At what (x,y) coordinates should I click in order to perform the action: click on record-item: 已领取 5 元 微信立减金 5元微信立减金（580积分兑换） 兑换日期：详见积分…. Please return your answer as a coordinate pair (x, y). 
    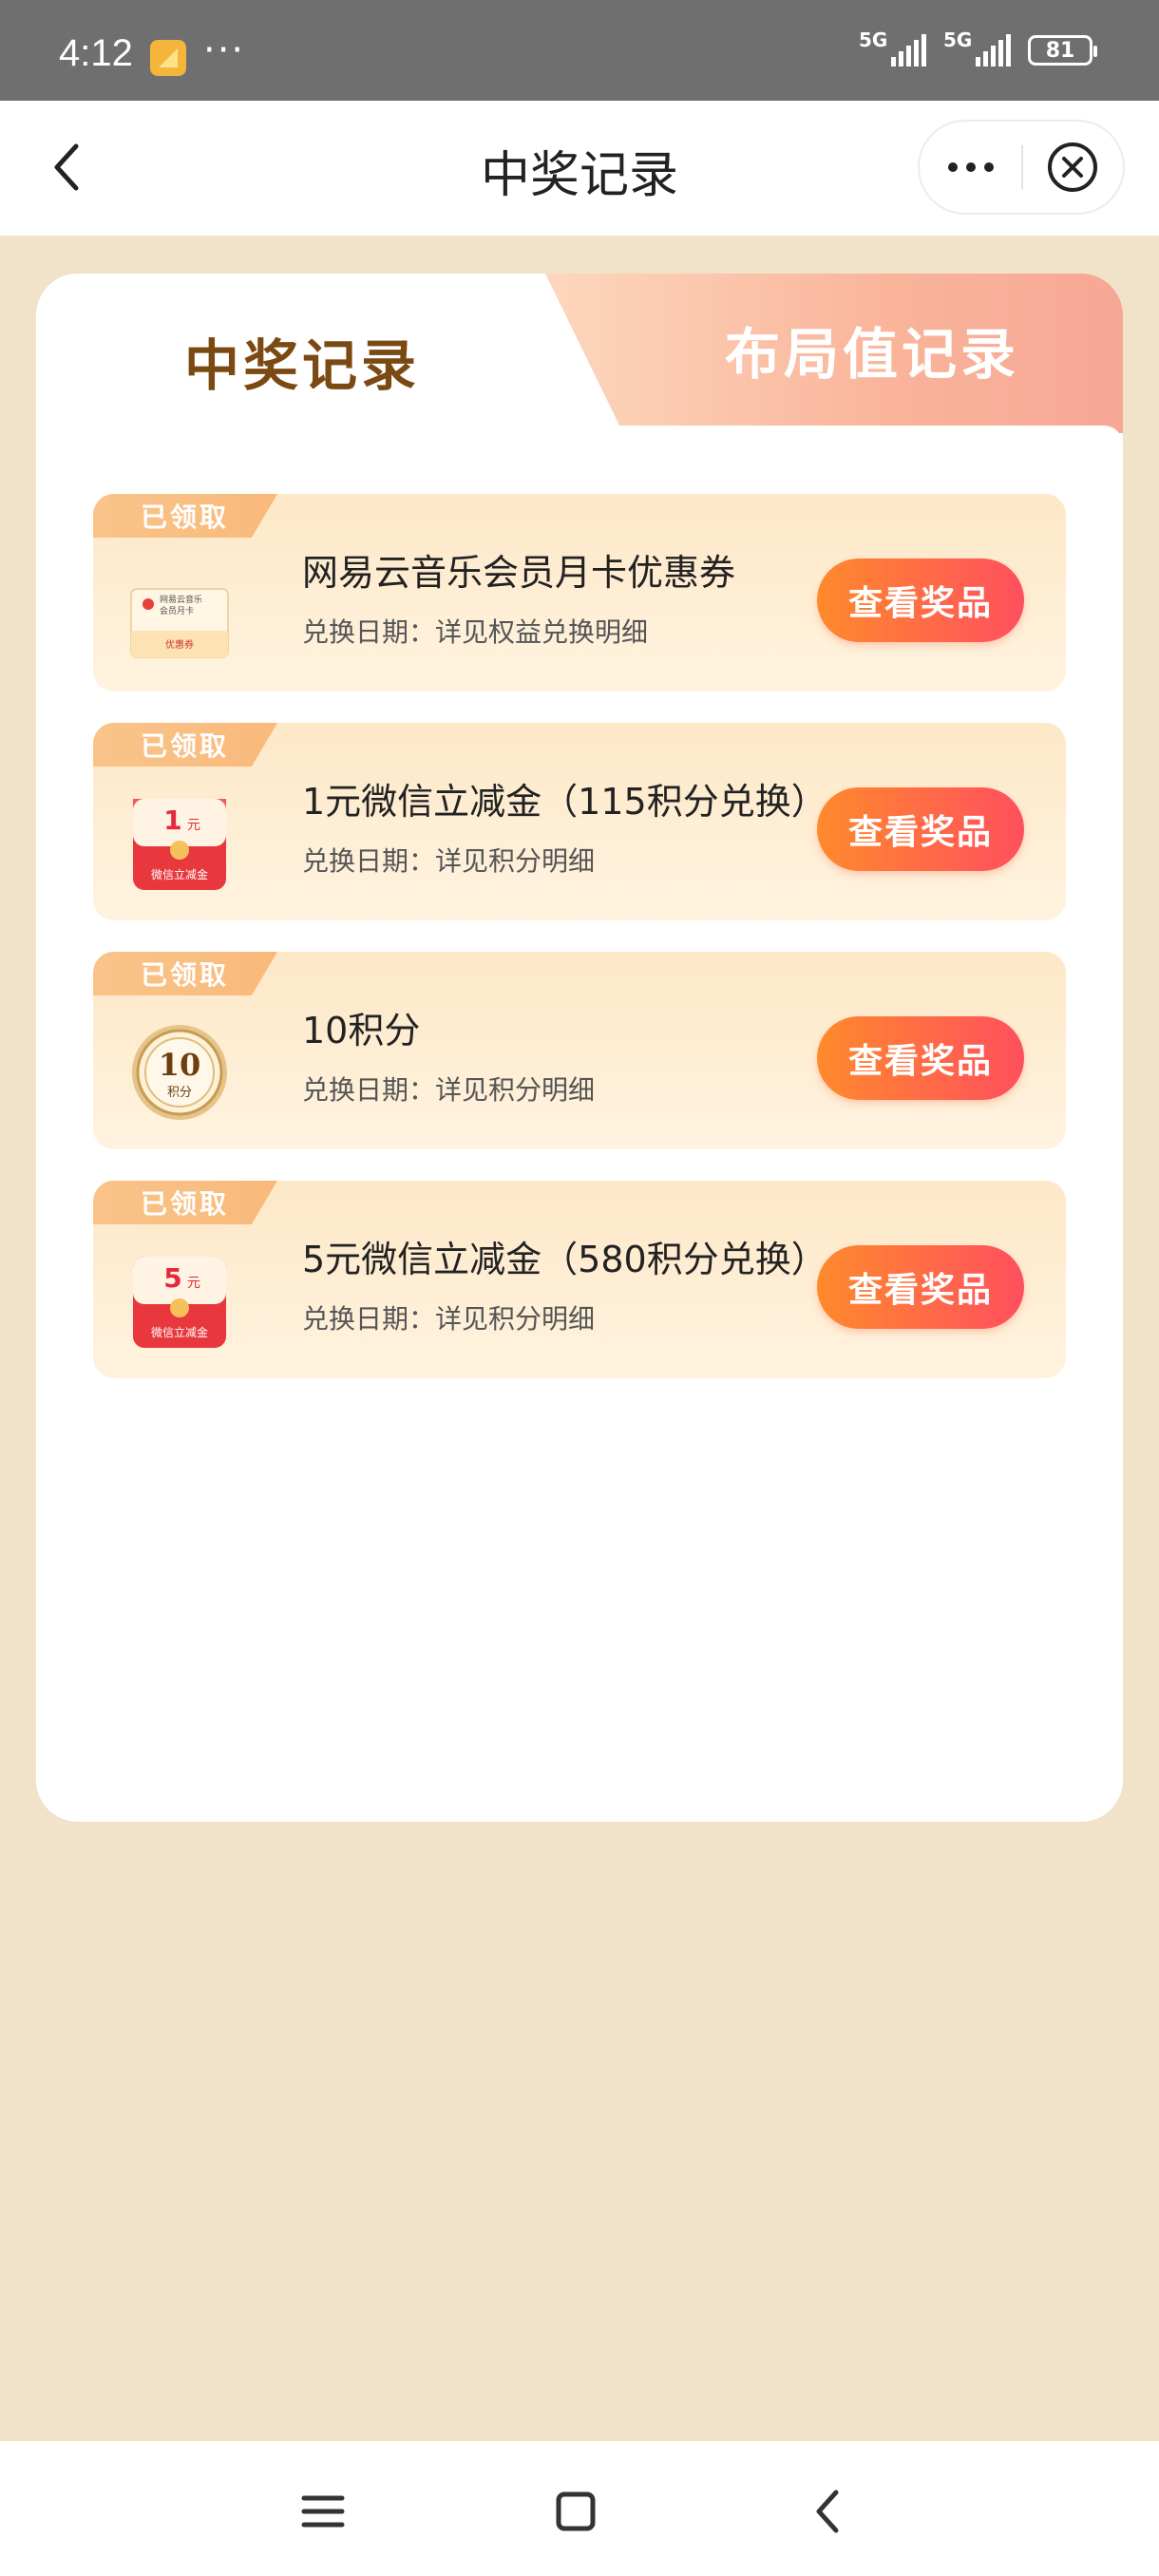
    Looking at the image, I should click on (579, 1279).